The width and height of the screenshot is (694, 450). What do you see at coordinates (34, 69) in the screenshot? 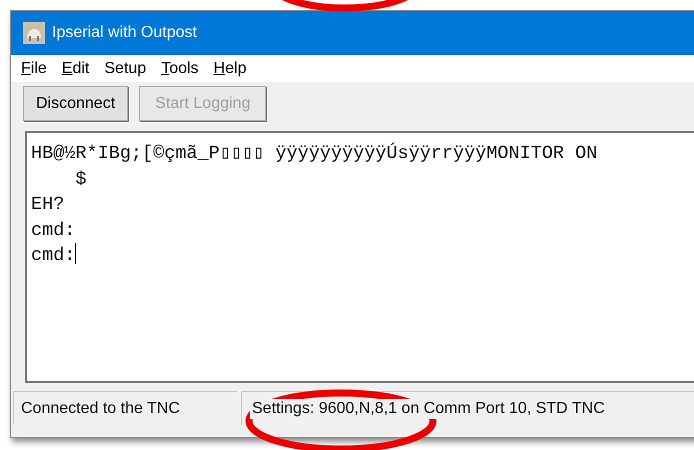
I see `menu-item: File` at bounding box center [34, 69].